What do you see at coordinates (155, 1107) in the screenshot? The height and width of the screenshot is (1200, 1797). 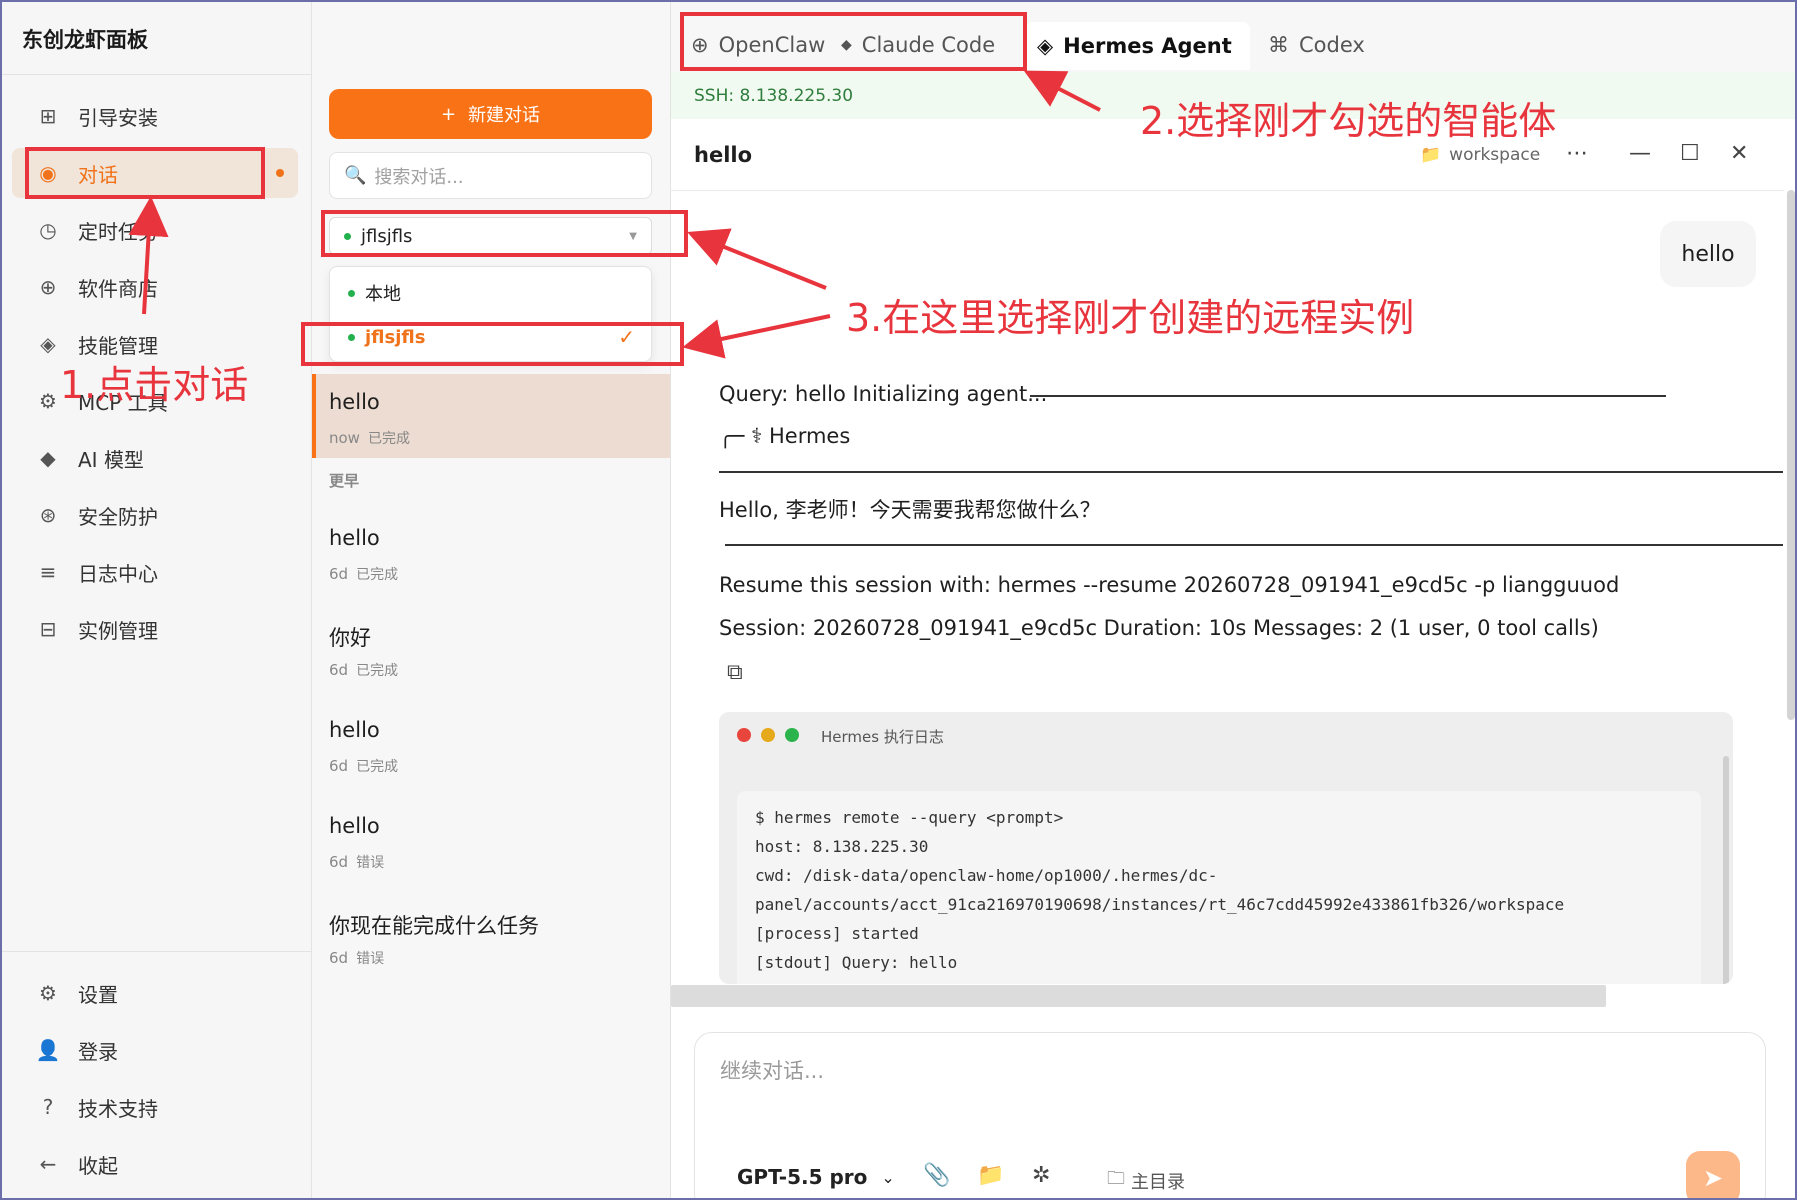 I see `support-button: ? 技术支持` at bounding box center [155, 1107].